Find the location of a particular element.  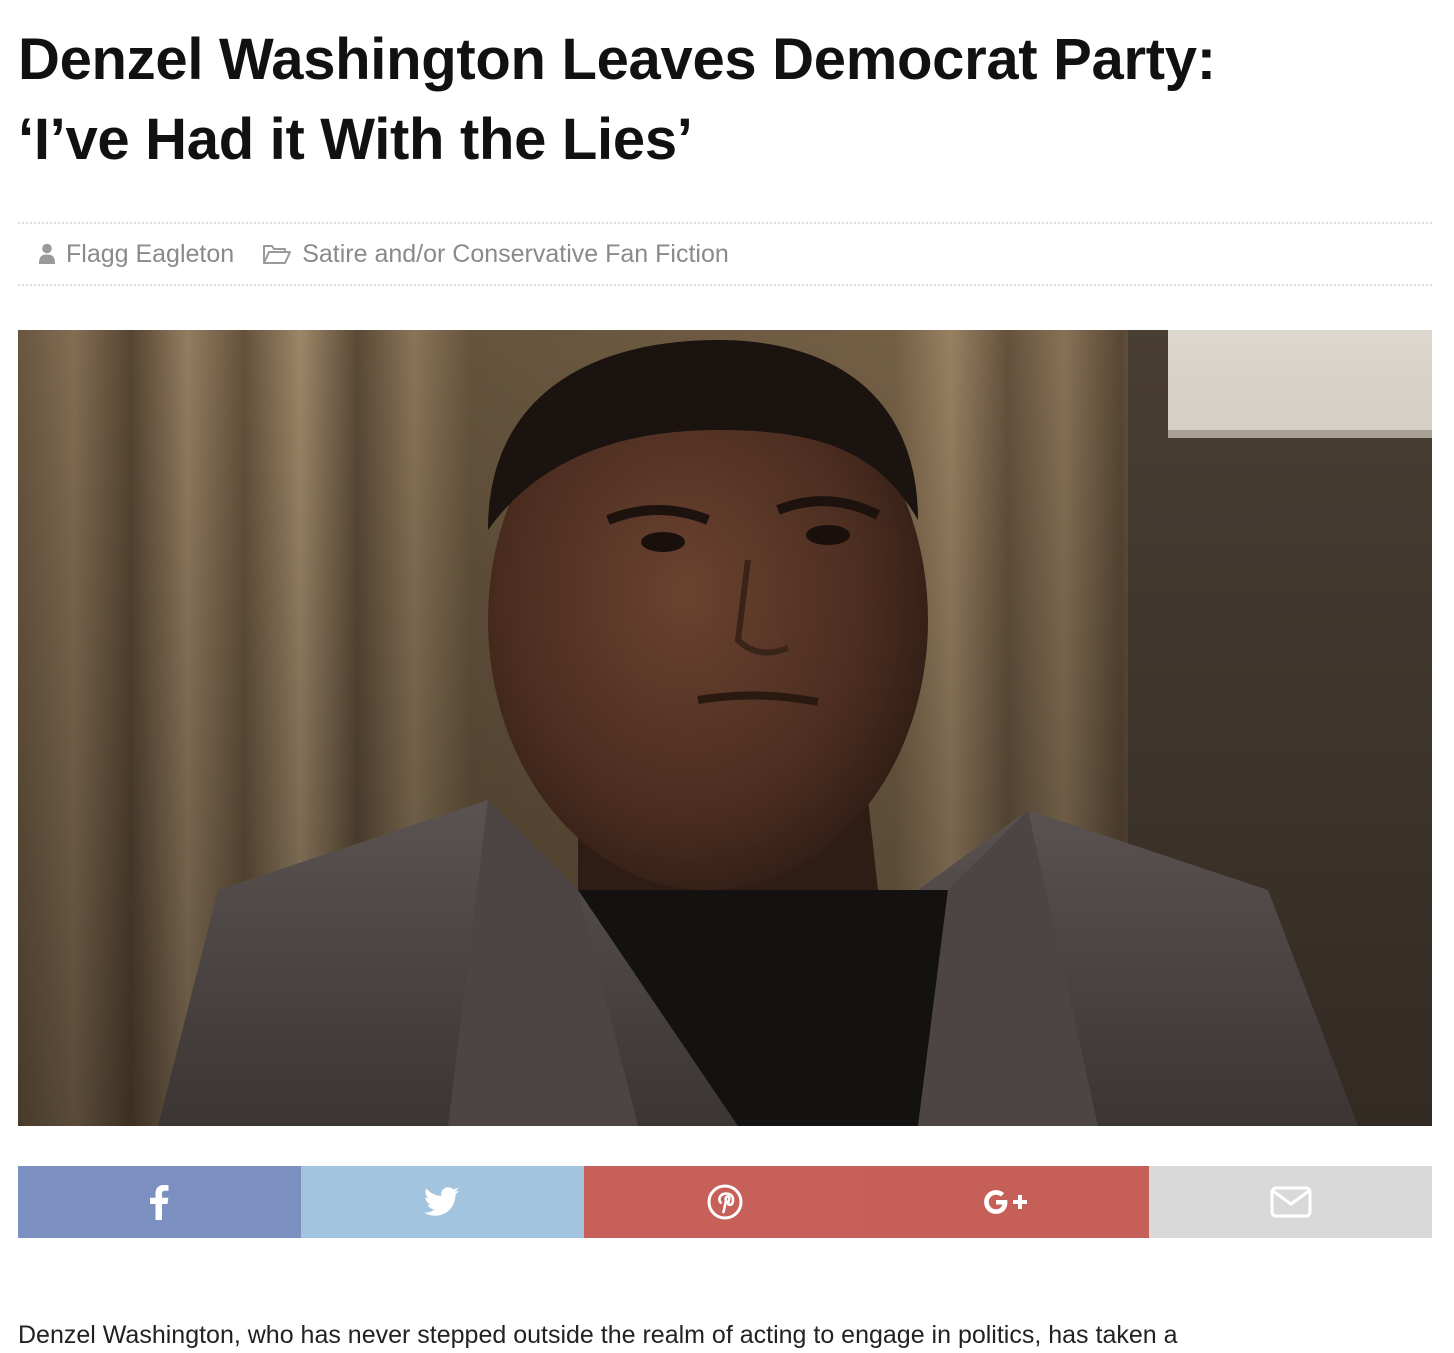

share-email-button is located at coordinates (1290, 1202).